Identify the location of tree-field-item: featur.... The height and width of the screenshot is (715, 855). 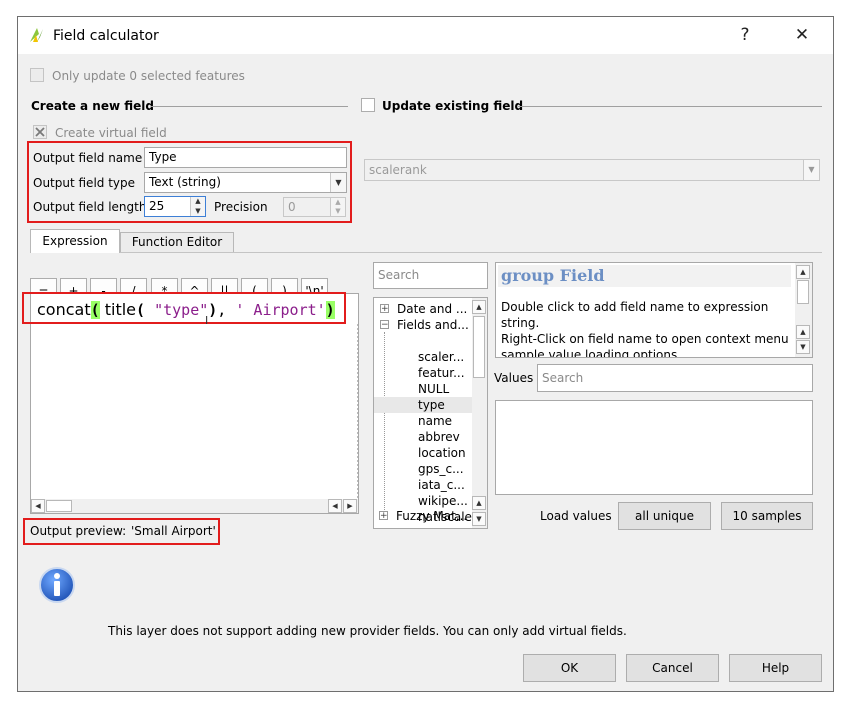
(441, 373).